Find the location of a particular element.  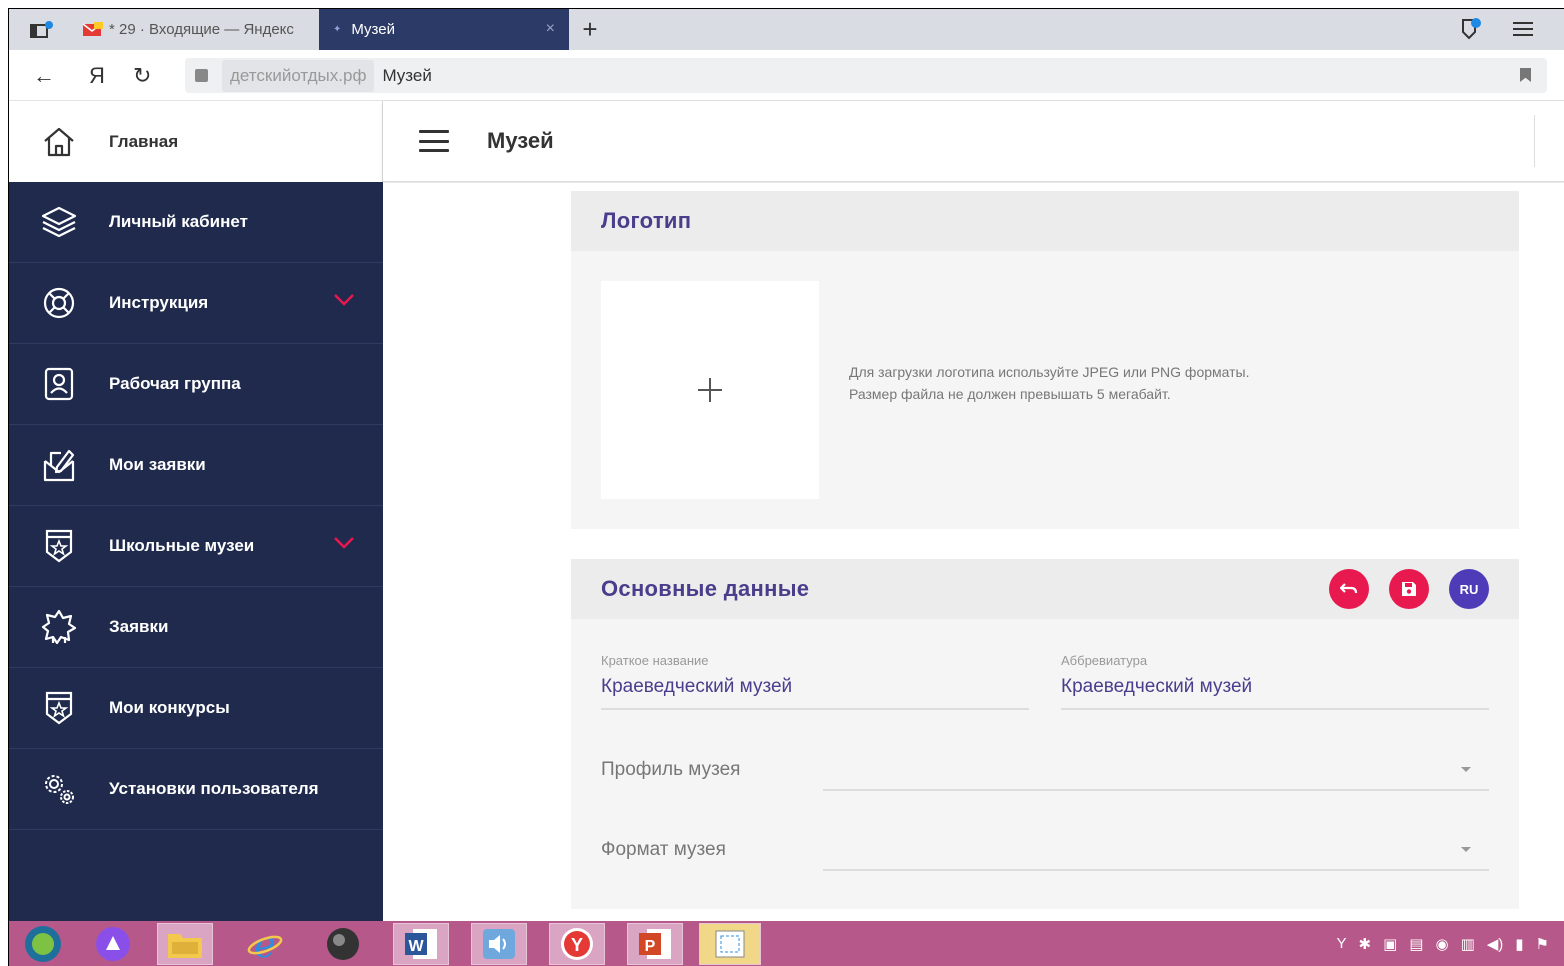

field-value: Краеведческий музей is located at coordinates (697, 686).